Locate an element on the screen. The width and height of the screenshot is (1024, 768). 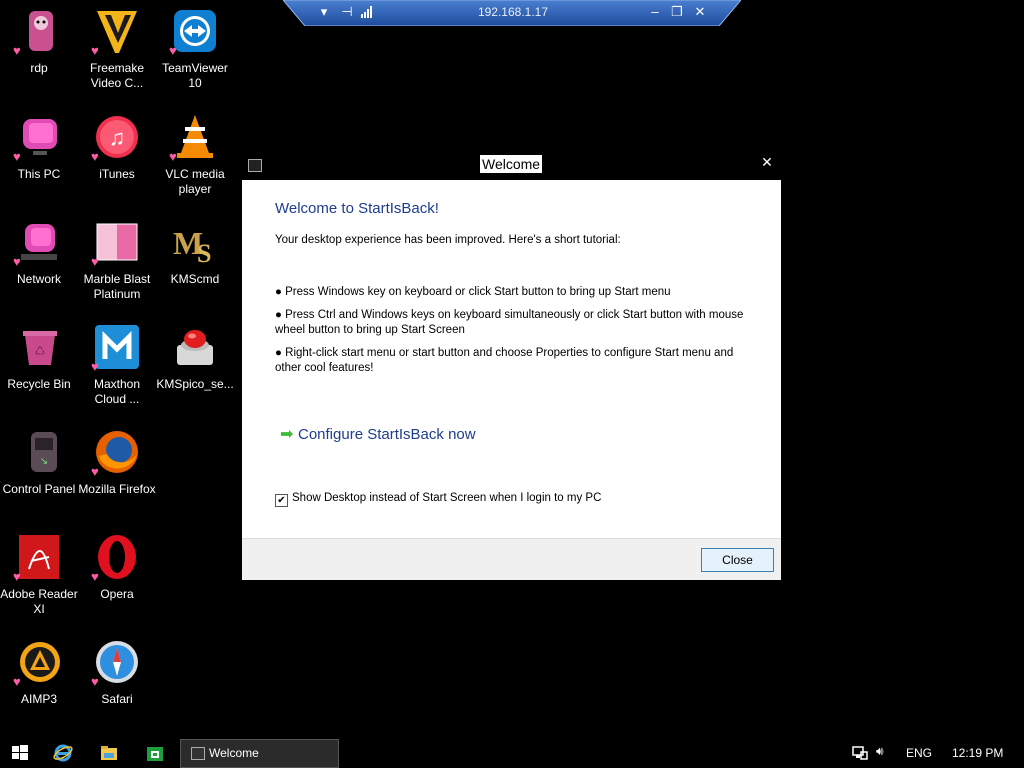
desktop-icon-label: This PC is located at coordinates (39, 174).